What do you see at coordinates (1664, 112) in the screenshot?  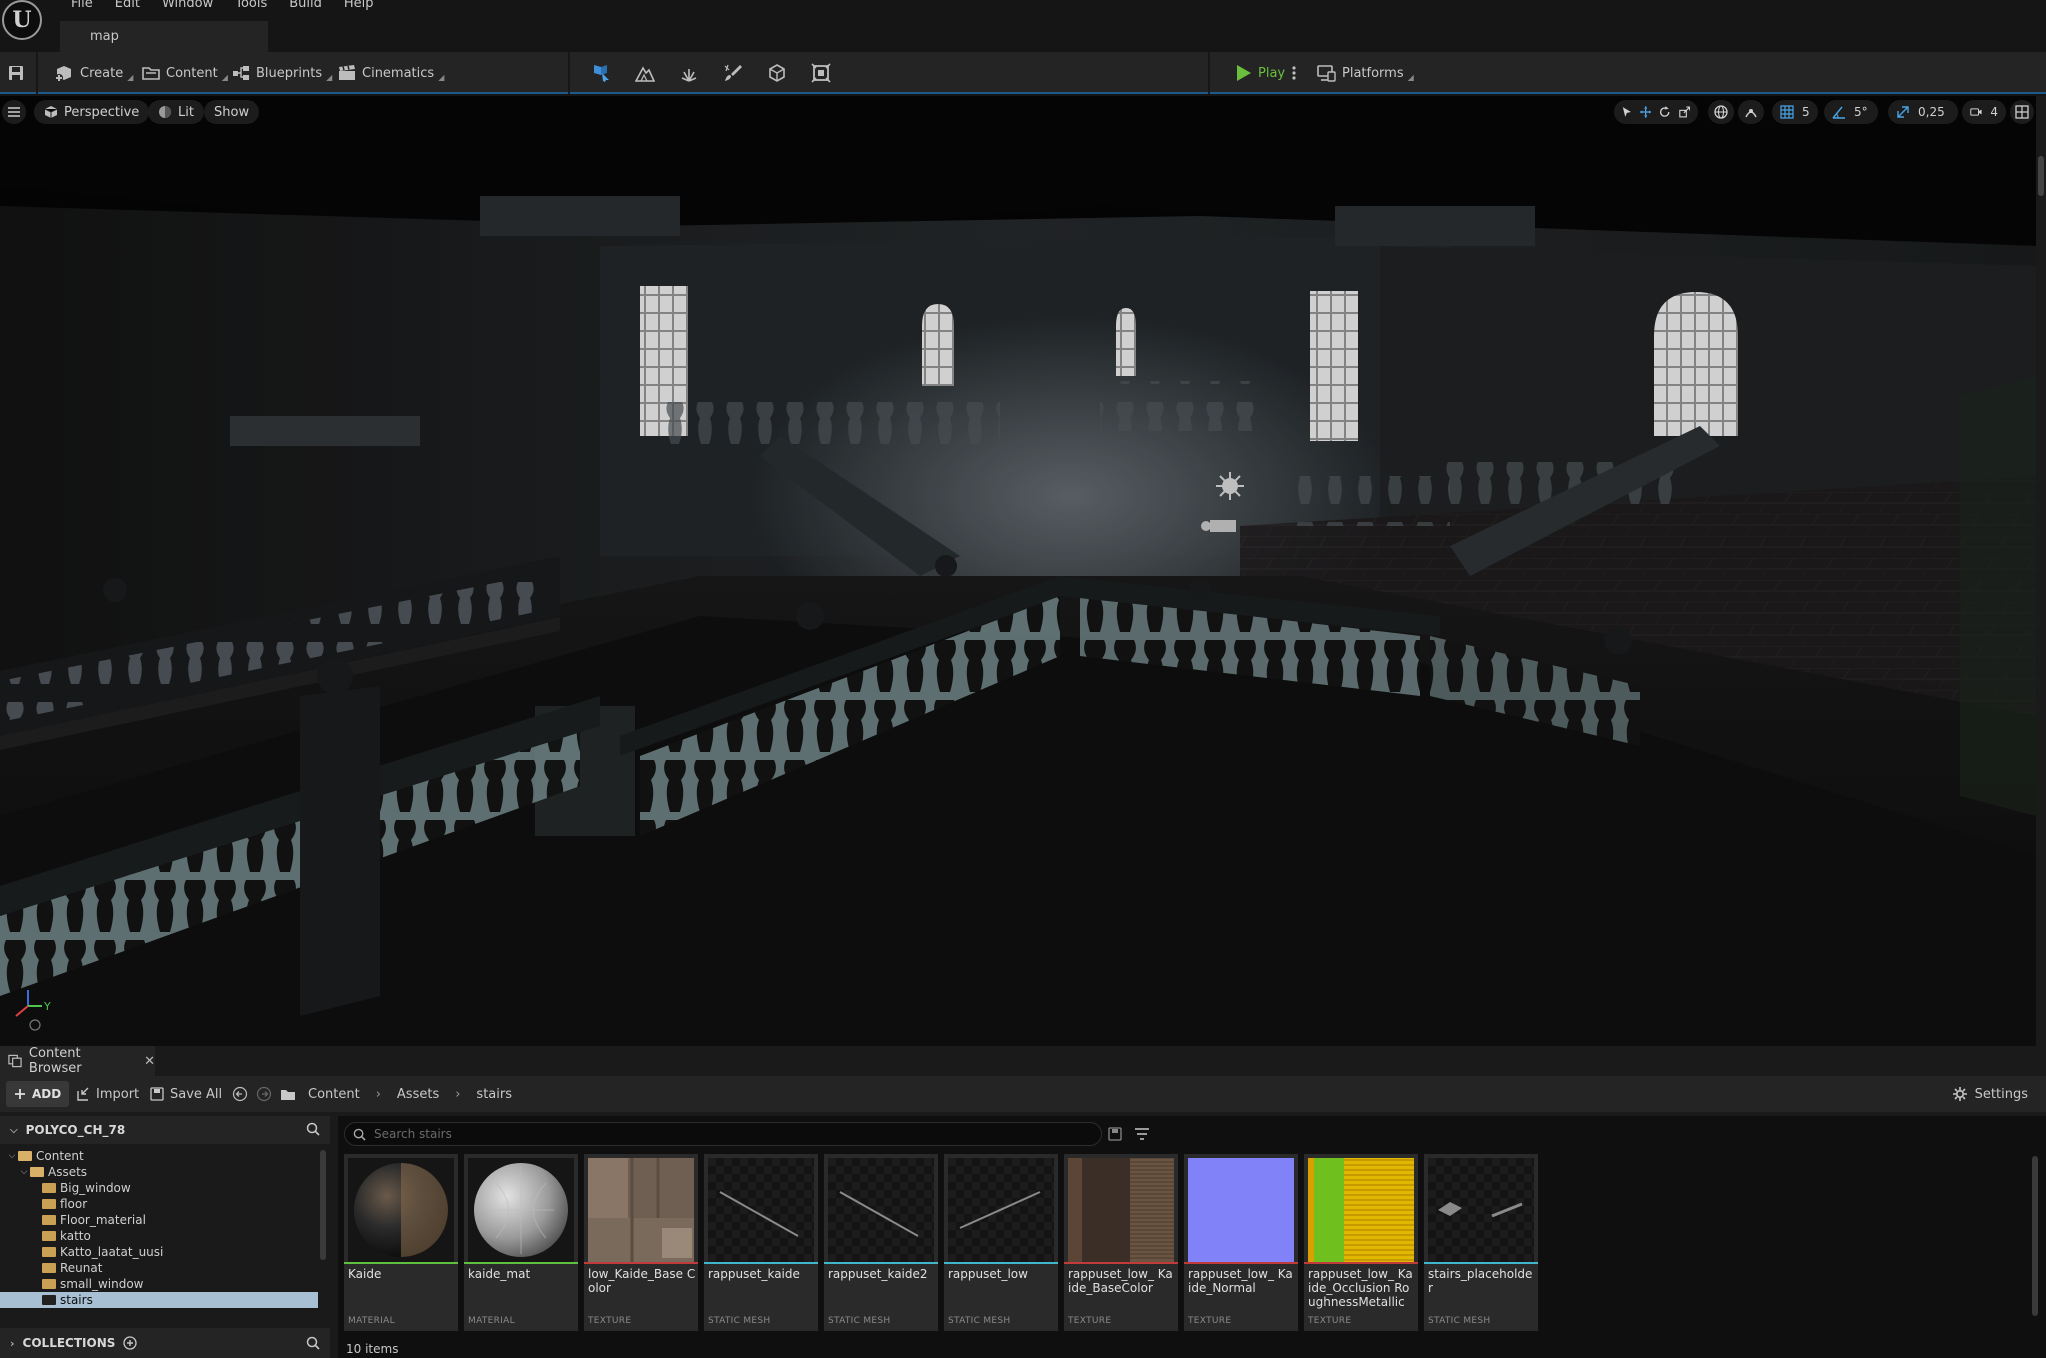 I see `rotate-icon` at bounding box center [1664, 112].